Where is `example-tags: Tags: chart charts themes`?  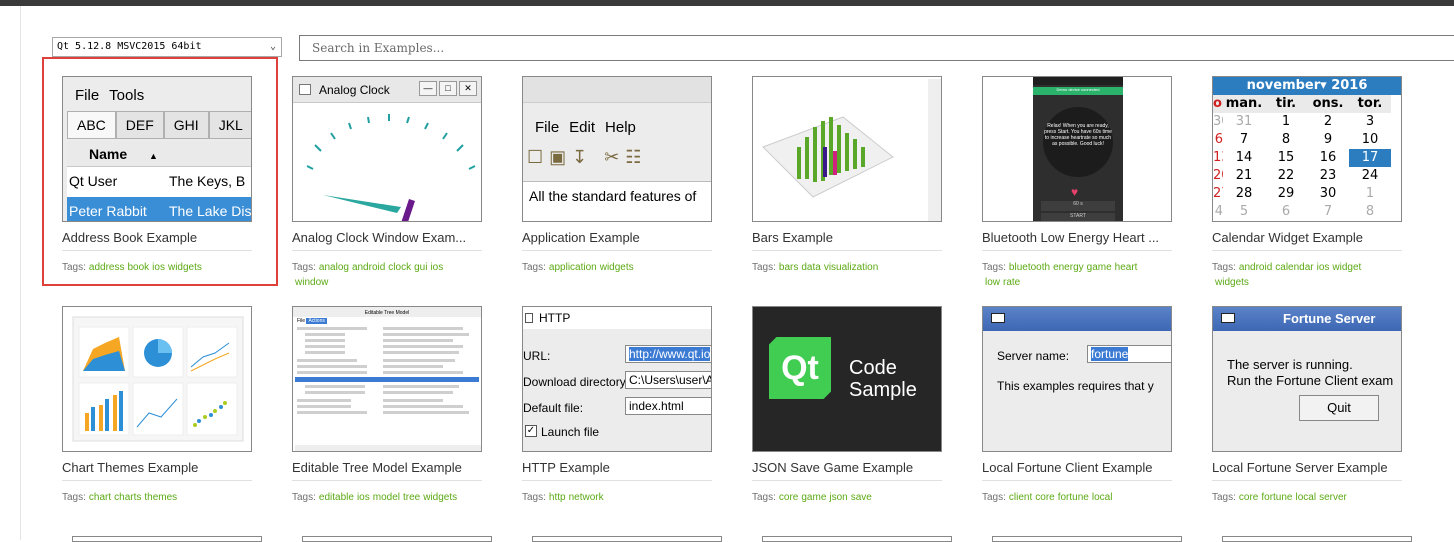 example-tags: Tags: chart charts themes is located at coordinates (120, 497).